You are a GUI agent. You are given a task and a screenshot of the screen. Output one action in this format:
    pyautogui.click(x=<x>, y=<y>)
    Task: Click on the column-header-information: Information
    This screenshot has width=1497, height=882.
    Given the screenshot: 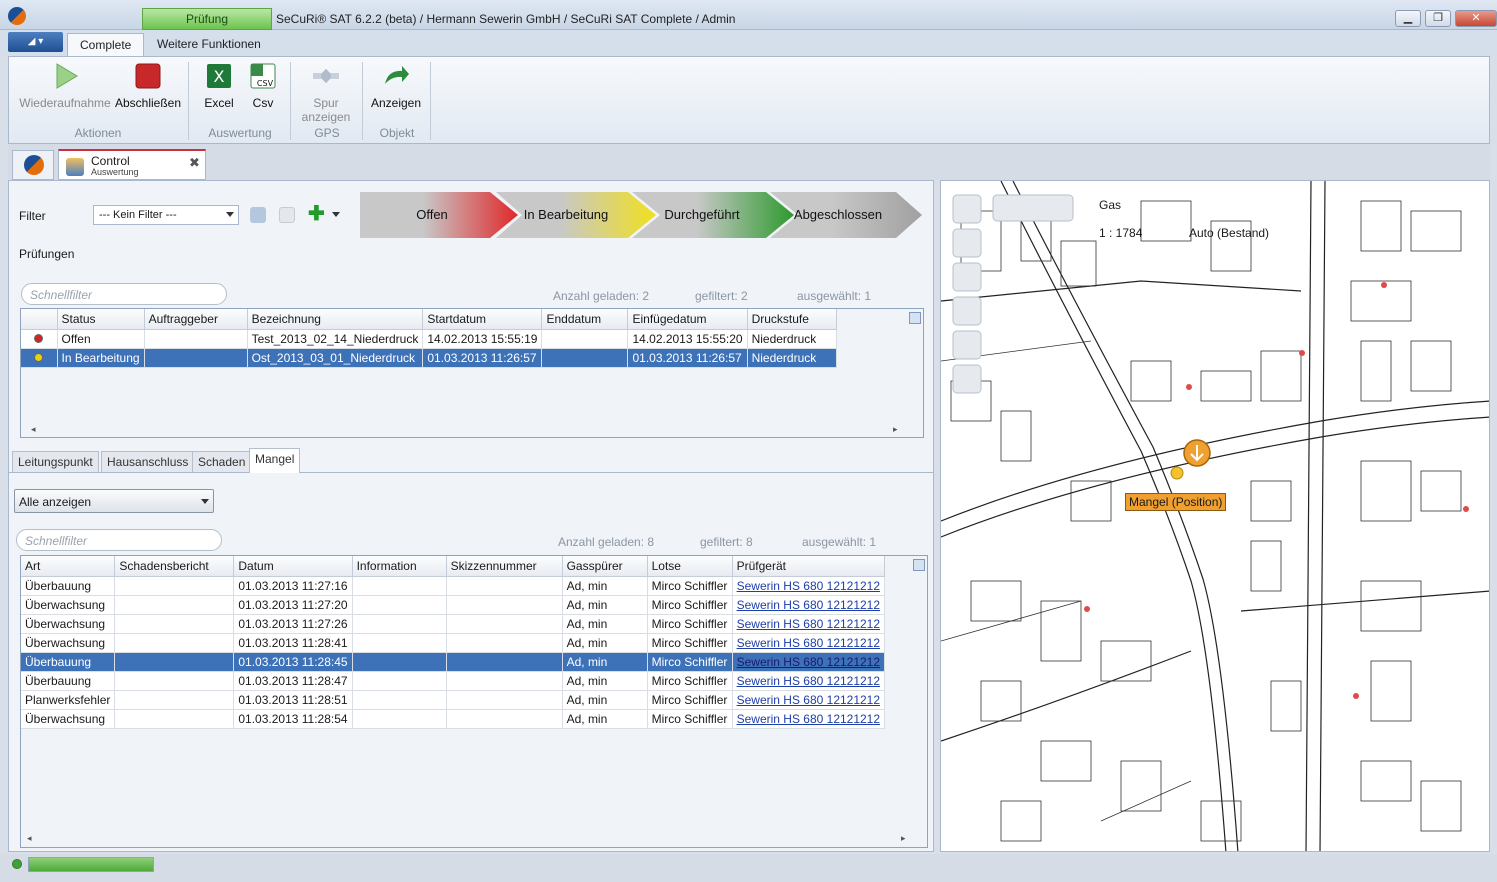 What is the action you would take?
    pyautogui.click(x=399, y=566)
    